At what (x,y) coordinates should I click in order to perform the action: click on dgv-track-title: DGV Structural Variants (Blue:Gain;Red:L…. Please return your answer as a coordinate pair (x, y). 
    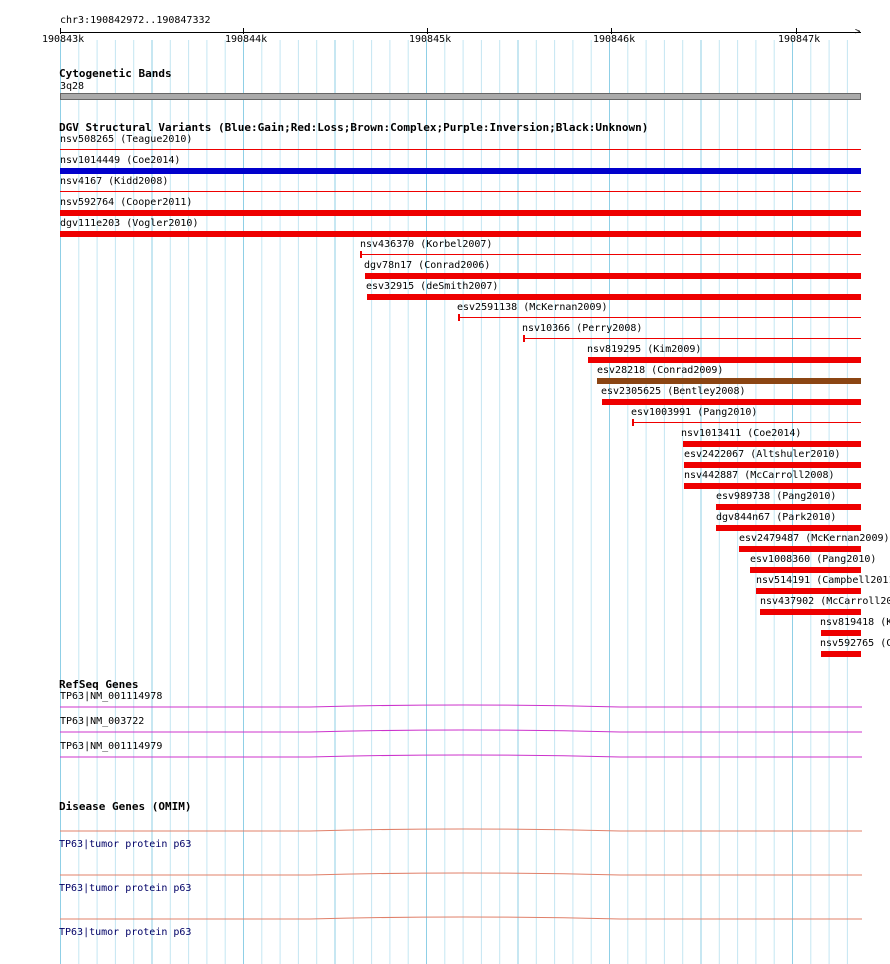
    Looking at the image, I should click on (353, 127).